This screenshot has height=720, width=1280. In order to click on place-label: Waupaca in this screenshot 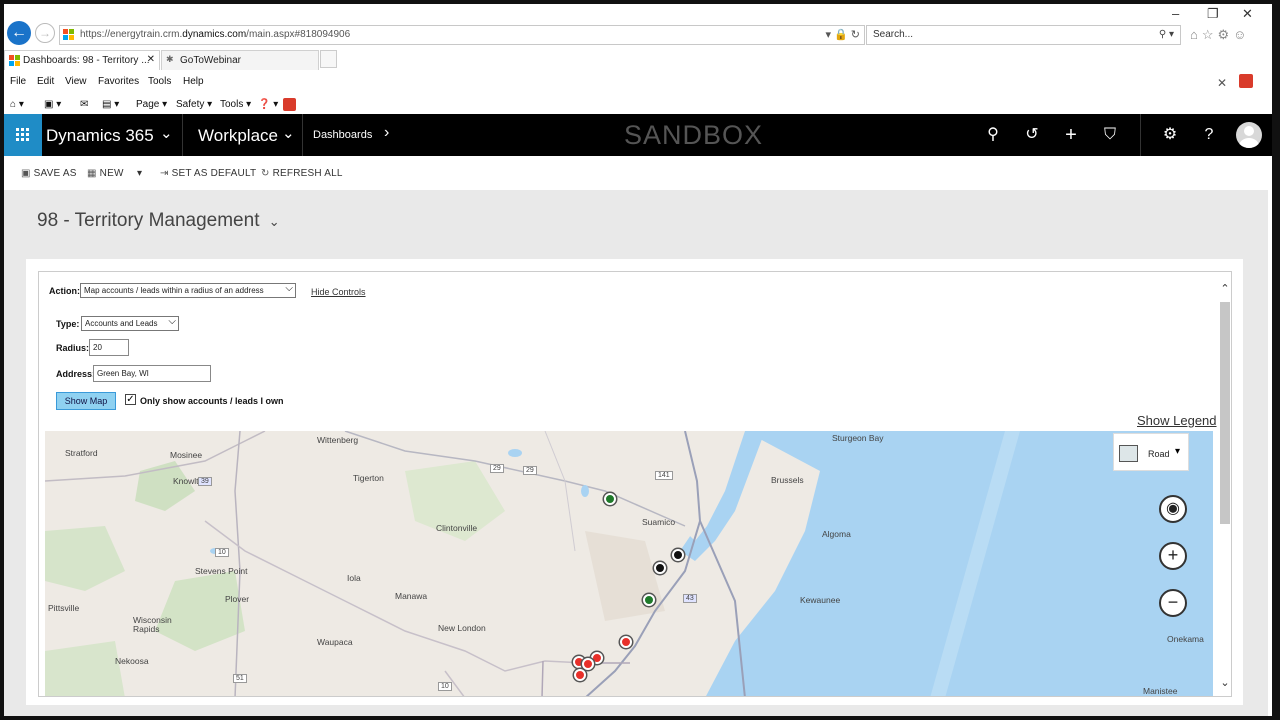, I will do `click(335, 642)`.